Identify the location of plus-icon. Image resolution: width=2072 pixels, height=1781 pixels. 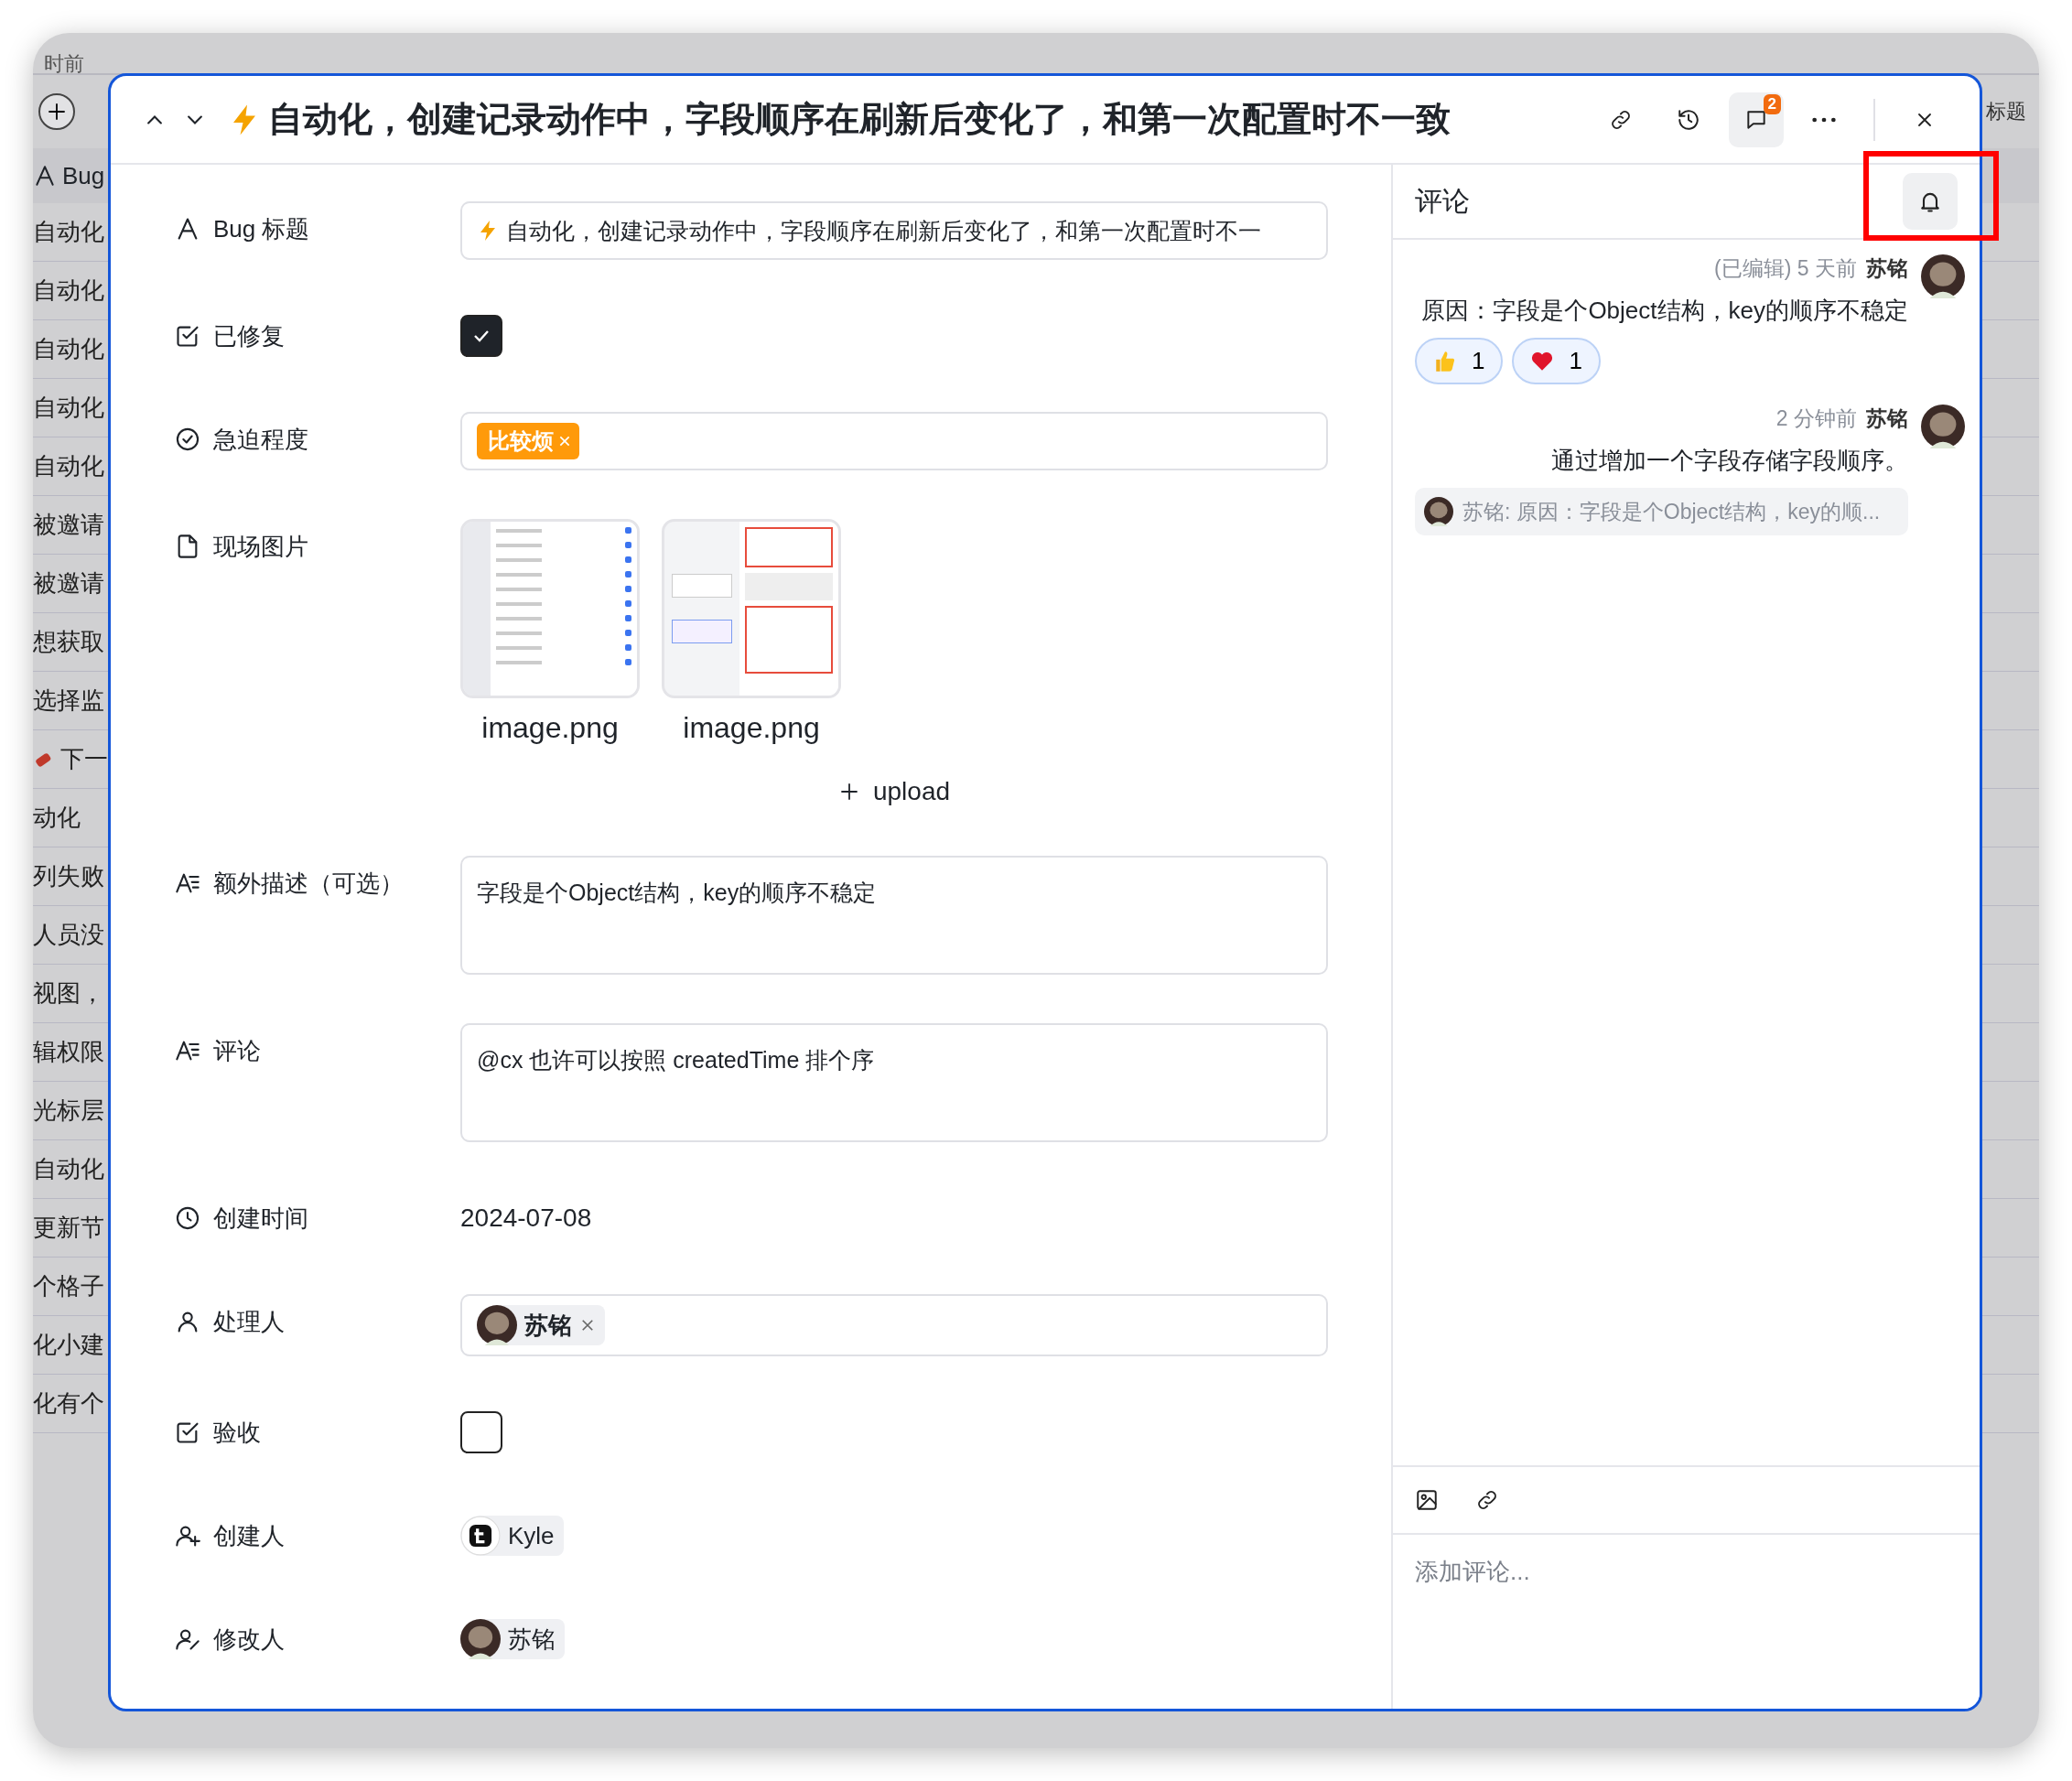
(57, 112).